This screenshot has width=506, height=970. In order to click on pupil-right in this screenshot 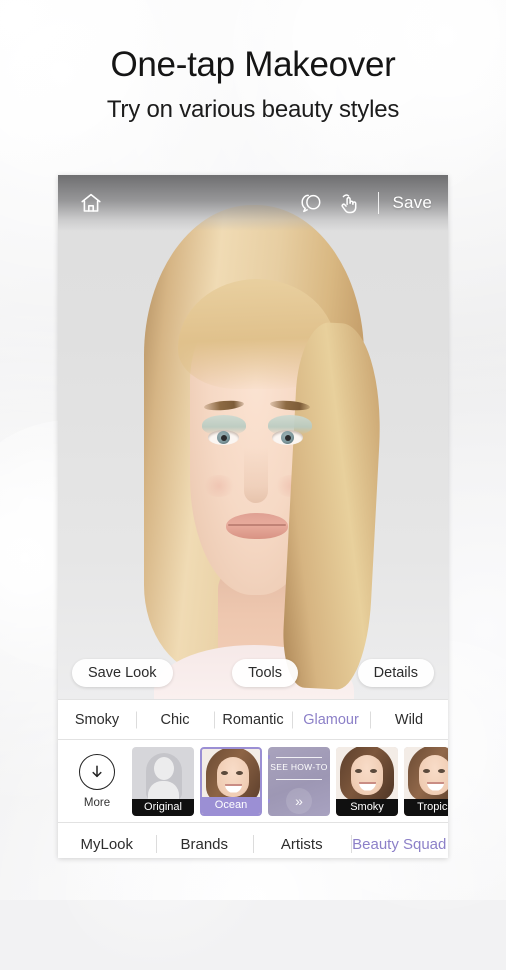, I will do `click(288, 438)`.